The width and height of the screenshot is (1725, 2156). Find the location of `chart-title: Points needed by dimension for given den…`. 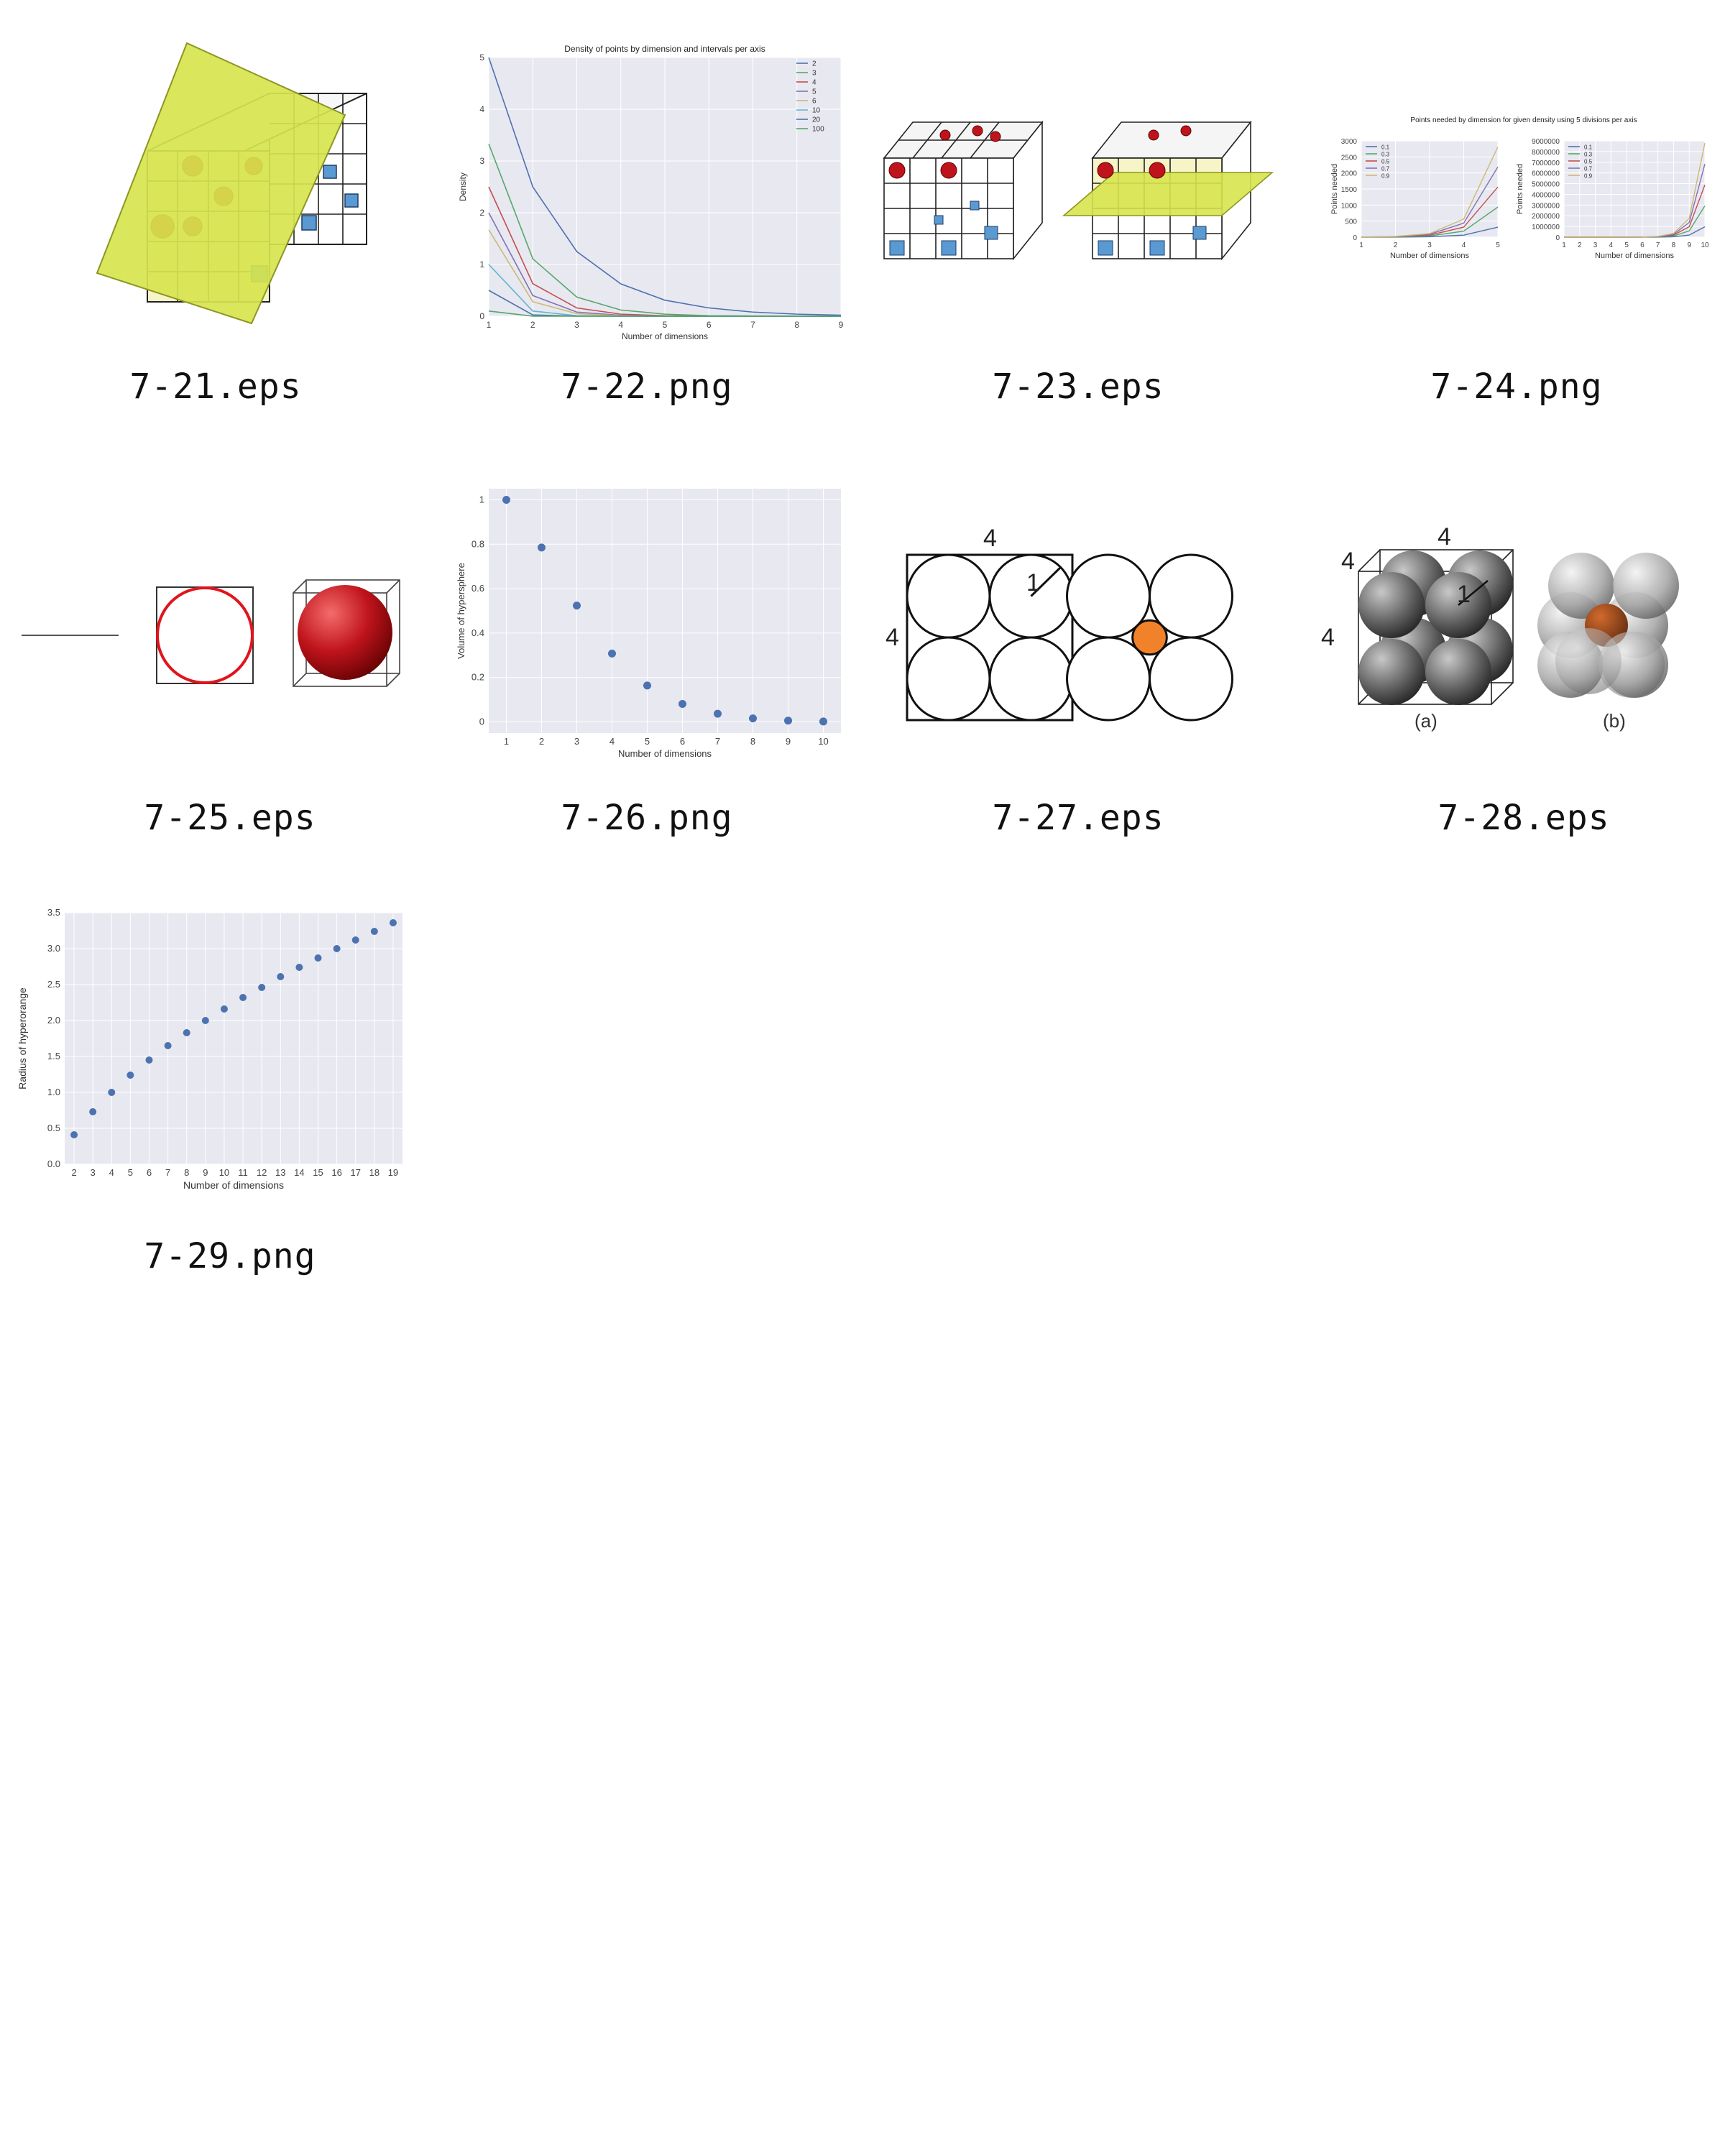

chart-title: Points needed by dimension for given den… is located at coordinates (1523, 120).